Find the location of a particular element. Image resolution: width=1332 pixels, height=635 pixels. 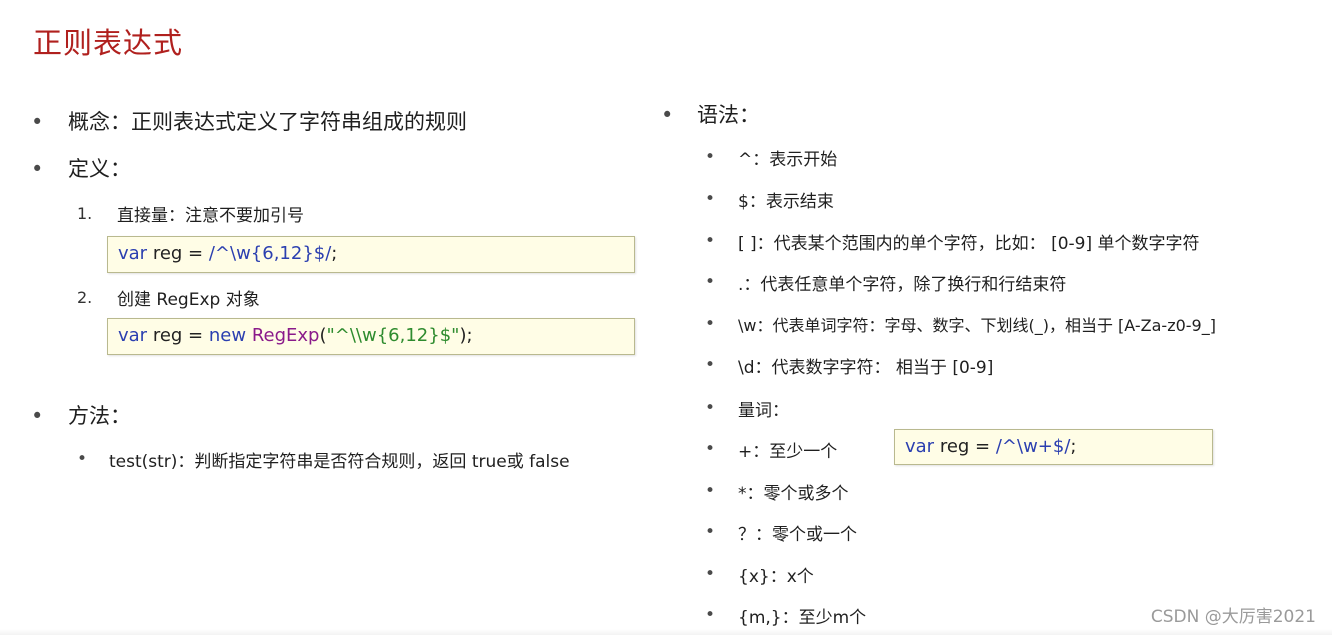

code-regex: /^\w{6,12}$/ is located at coordinates (270, 253).